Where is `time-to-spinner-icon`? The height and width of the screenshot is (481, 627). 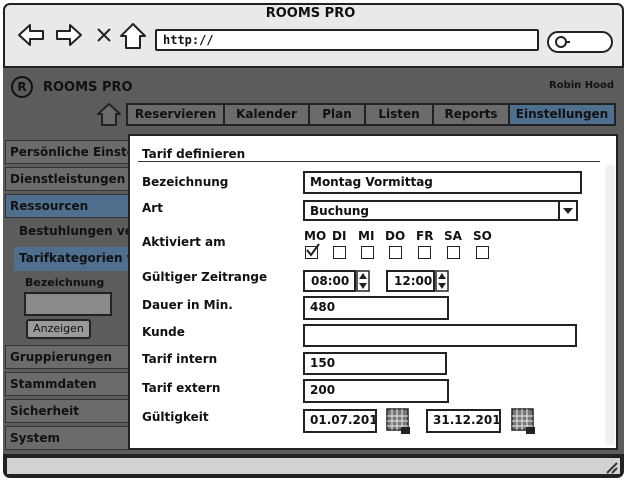
time-to-spinner-icon is located at coordinates (442, 281).